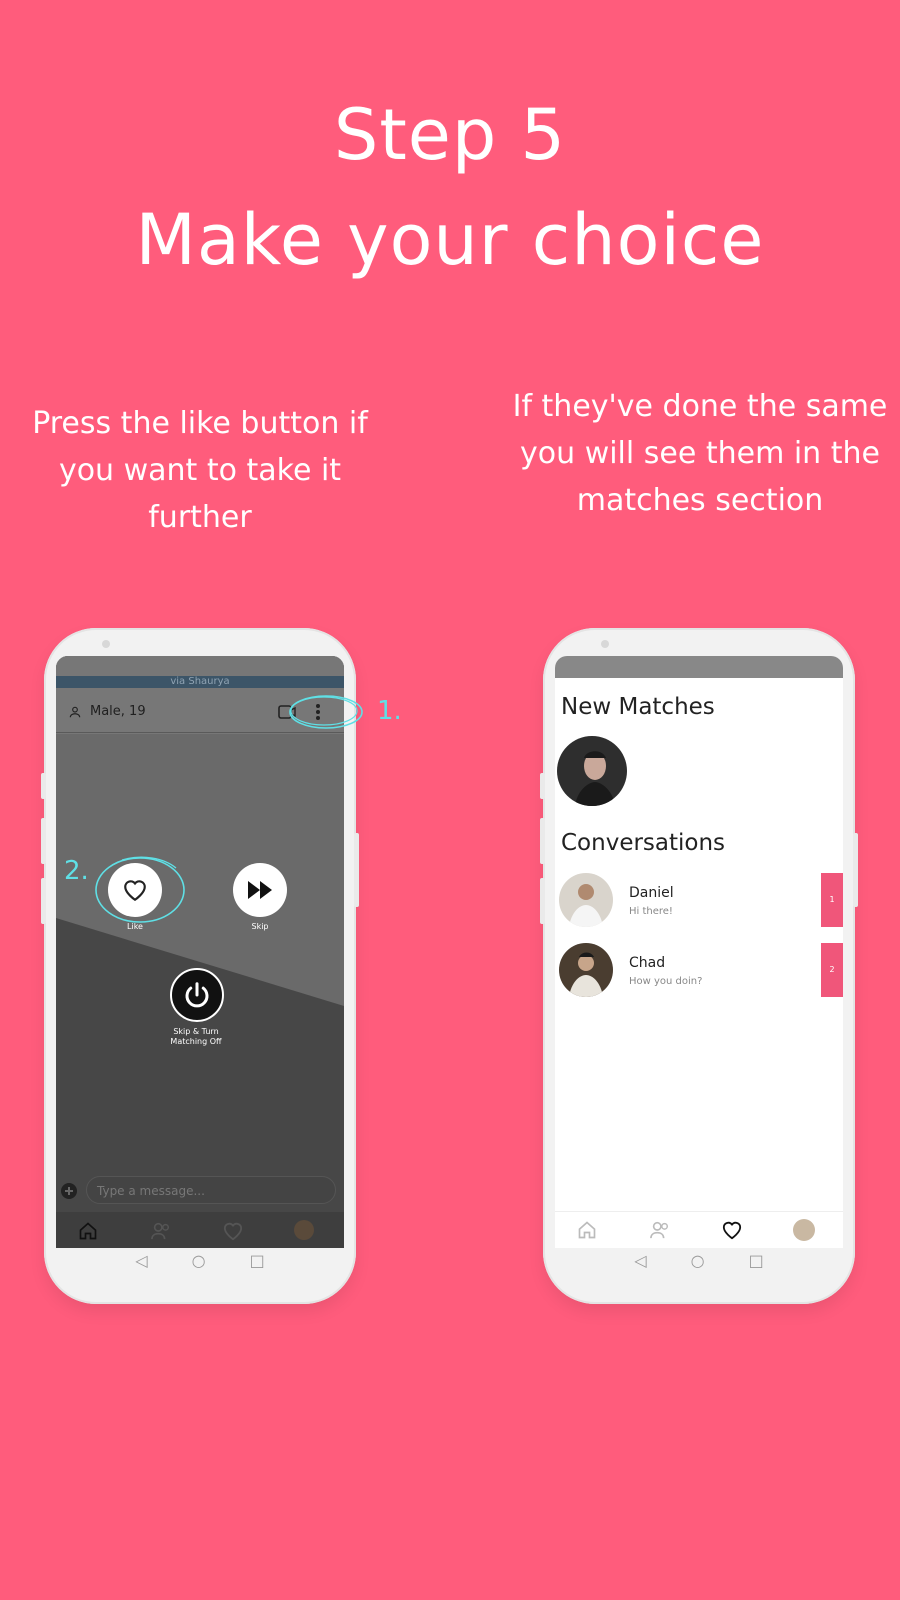  I want to click on step-title: Step 5, so click(450, 135).